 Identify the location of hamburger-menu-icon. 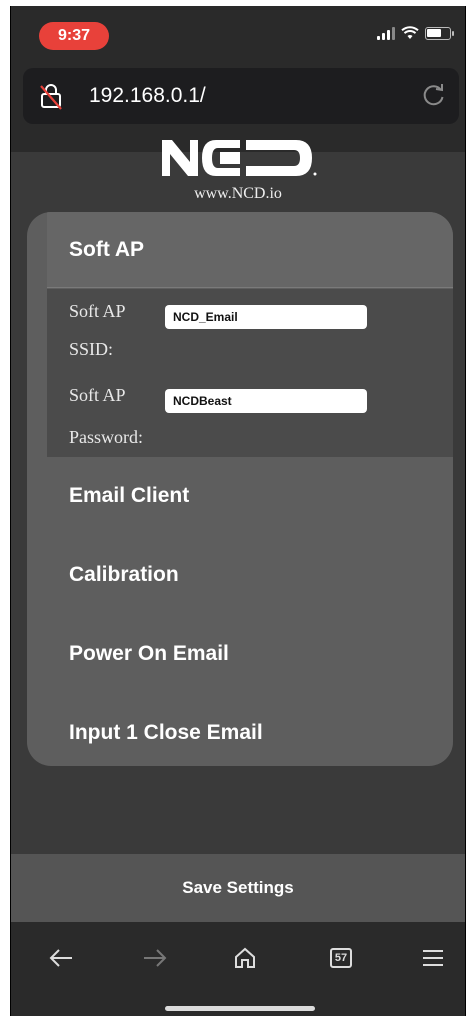
(433, 958).